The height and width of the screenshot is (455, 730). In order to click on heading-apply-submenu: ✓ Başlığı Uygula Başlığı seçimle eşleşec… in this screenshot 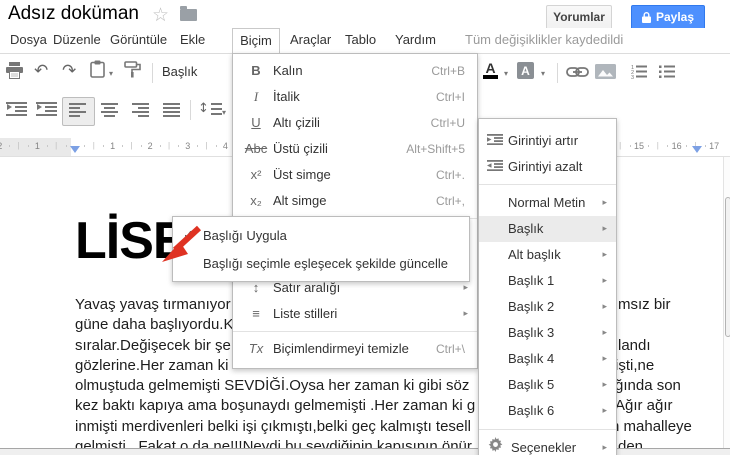, I will do `click(321, 249)`.